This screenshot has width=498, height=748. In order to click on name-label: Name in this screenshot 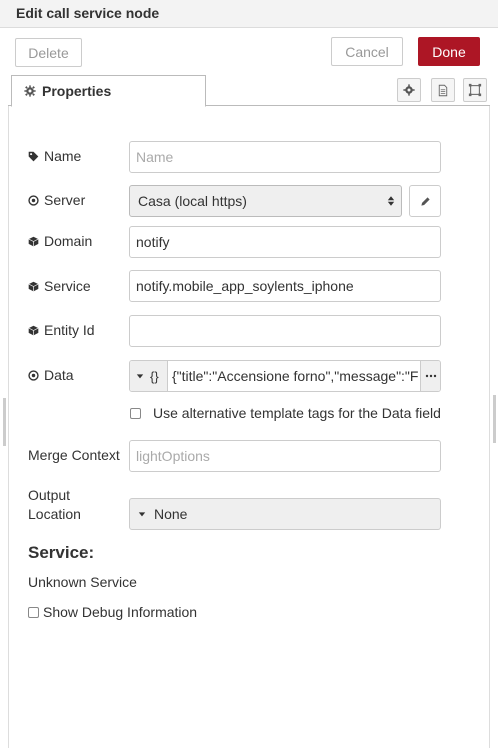, I will do `click(54, 156)`.